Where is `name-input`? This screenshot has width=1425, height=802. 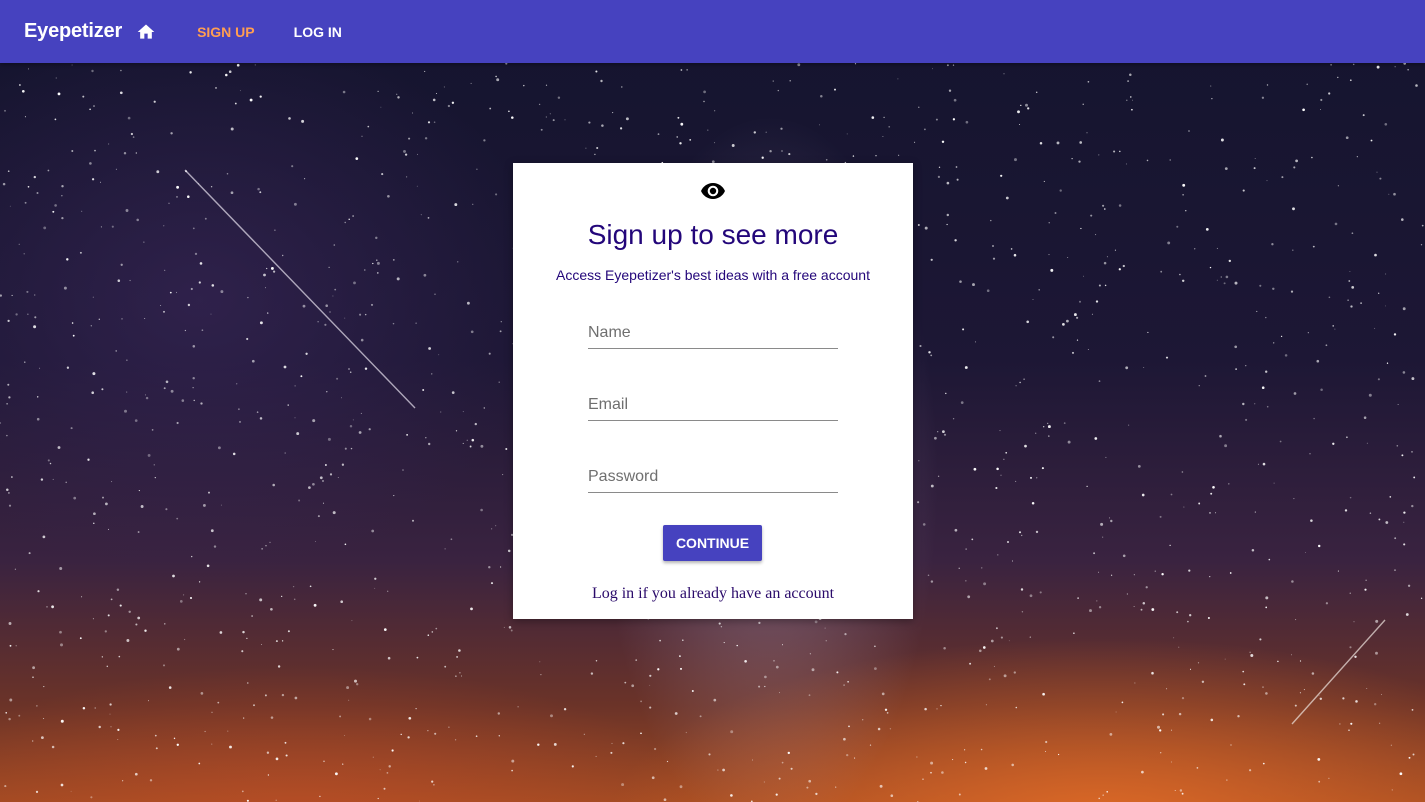 name-input is located at coordinates (713, 333).